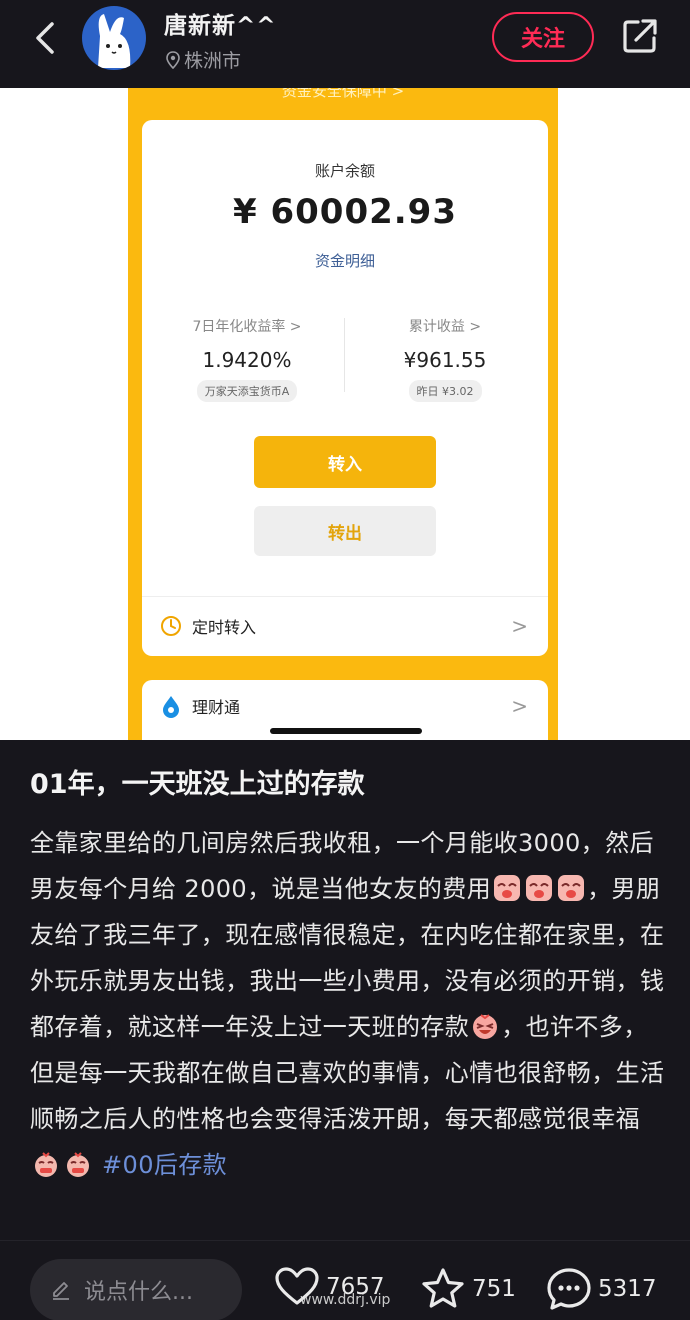 This screenshot has height=1320, width=690. What do you see at coordinates (345, 1300) in the screenshot?
I see `watermark: www.ddrj.vip` at bounding box center [345, 1300].